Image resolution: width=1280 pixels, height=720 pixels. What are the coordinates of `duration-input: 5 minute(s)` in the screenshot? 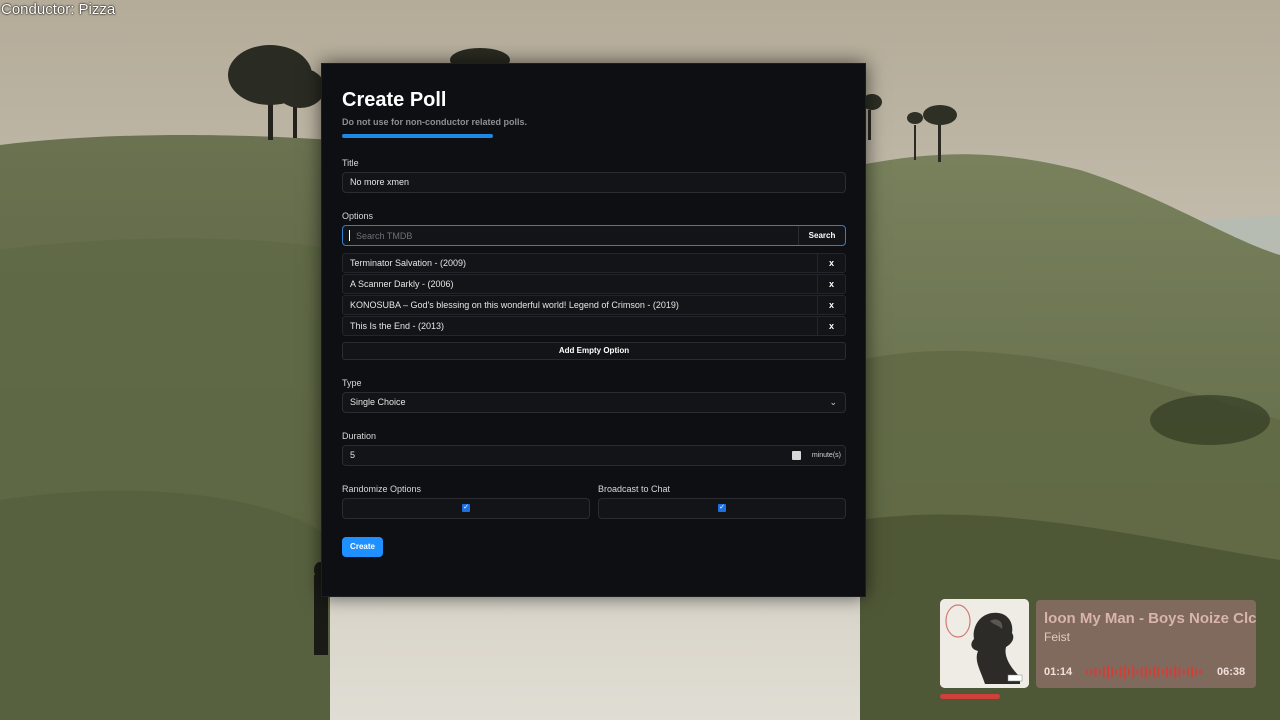 It's located at (594, 455).